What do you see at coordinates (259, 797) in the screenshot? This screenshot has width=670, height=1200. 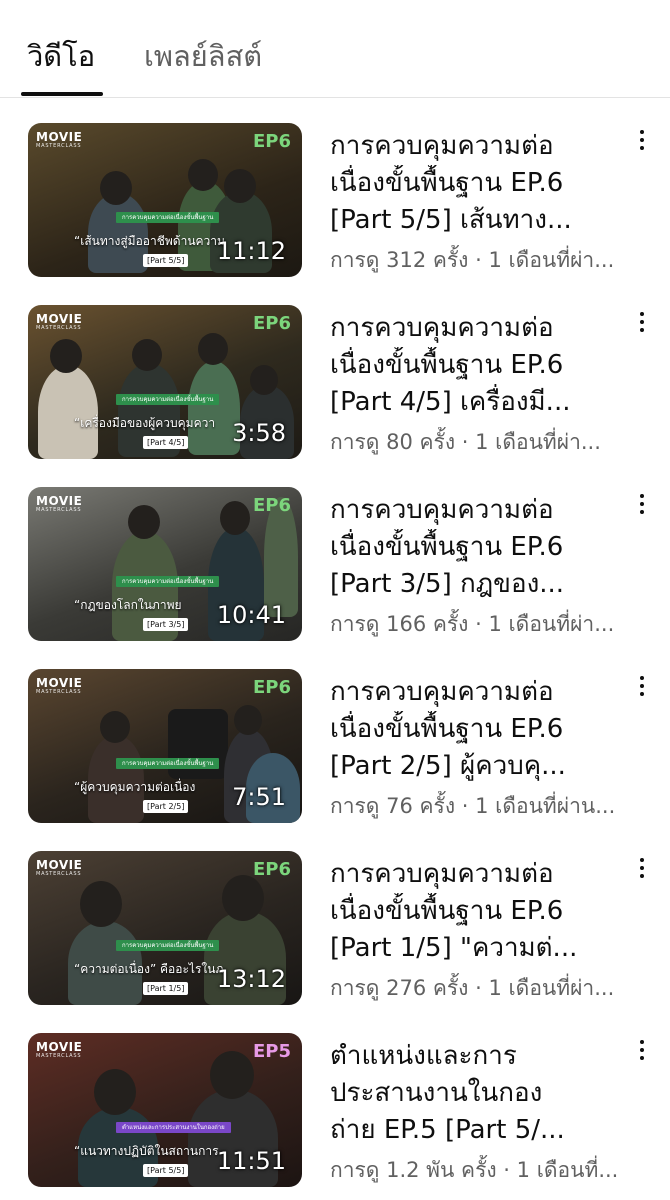 I see `video-duration: 7:51` at bounding box center [259, 797].